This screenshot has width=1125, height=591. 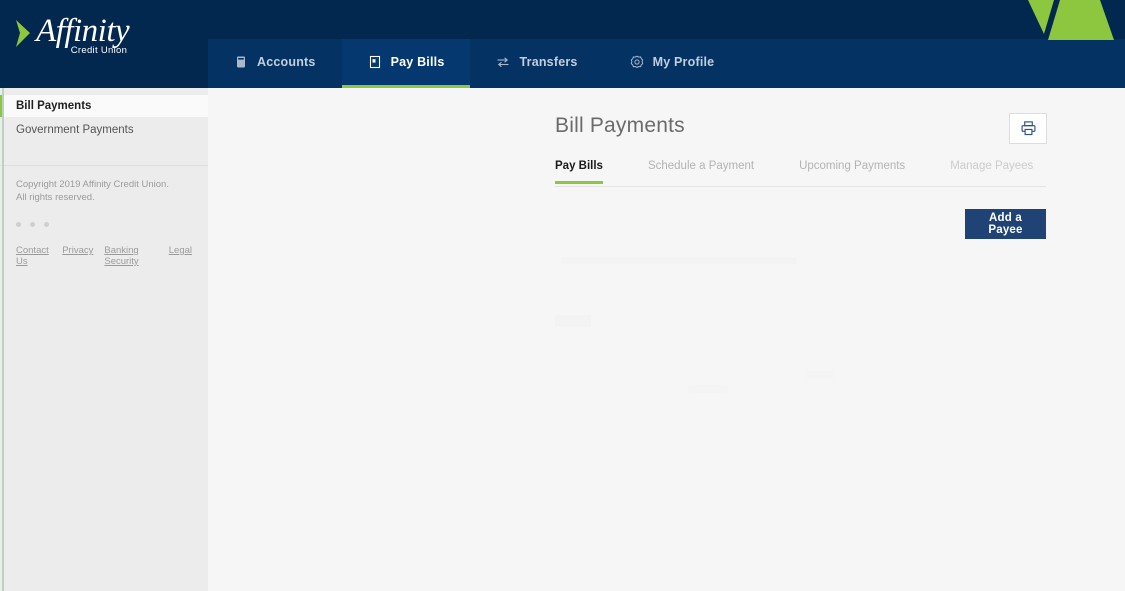 I want to click on card-icon, so click(x=241, y=62).